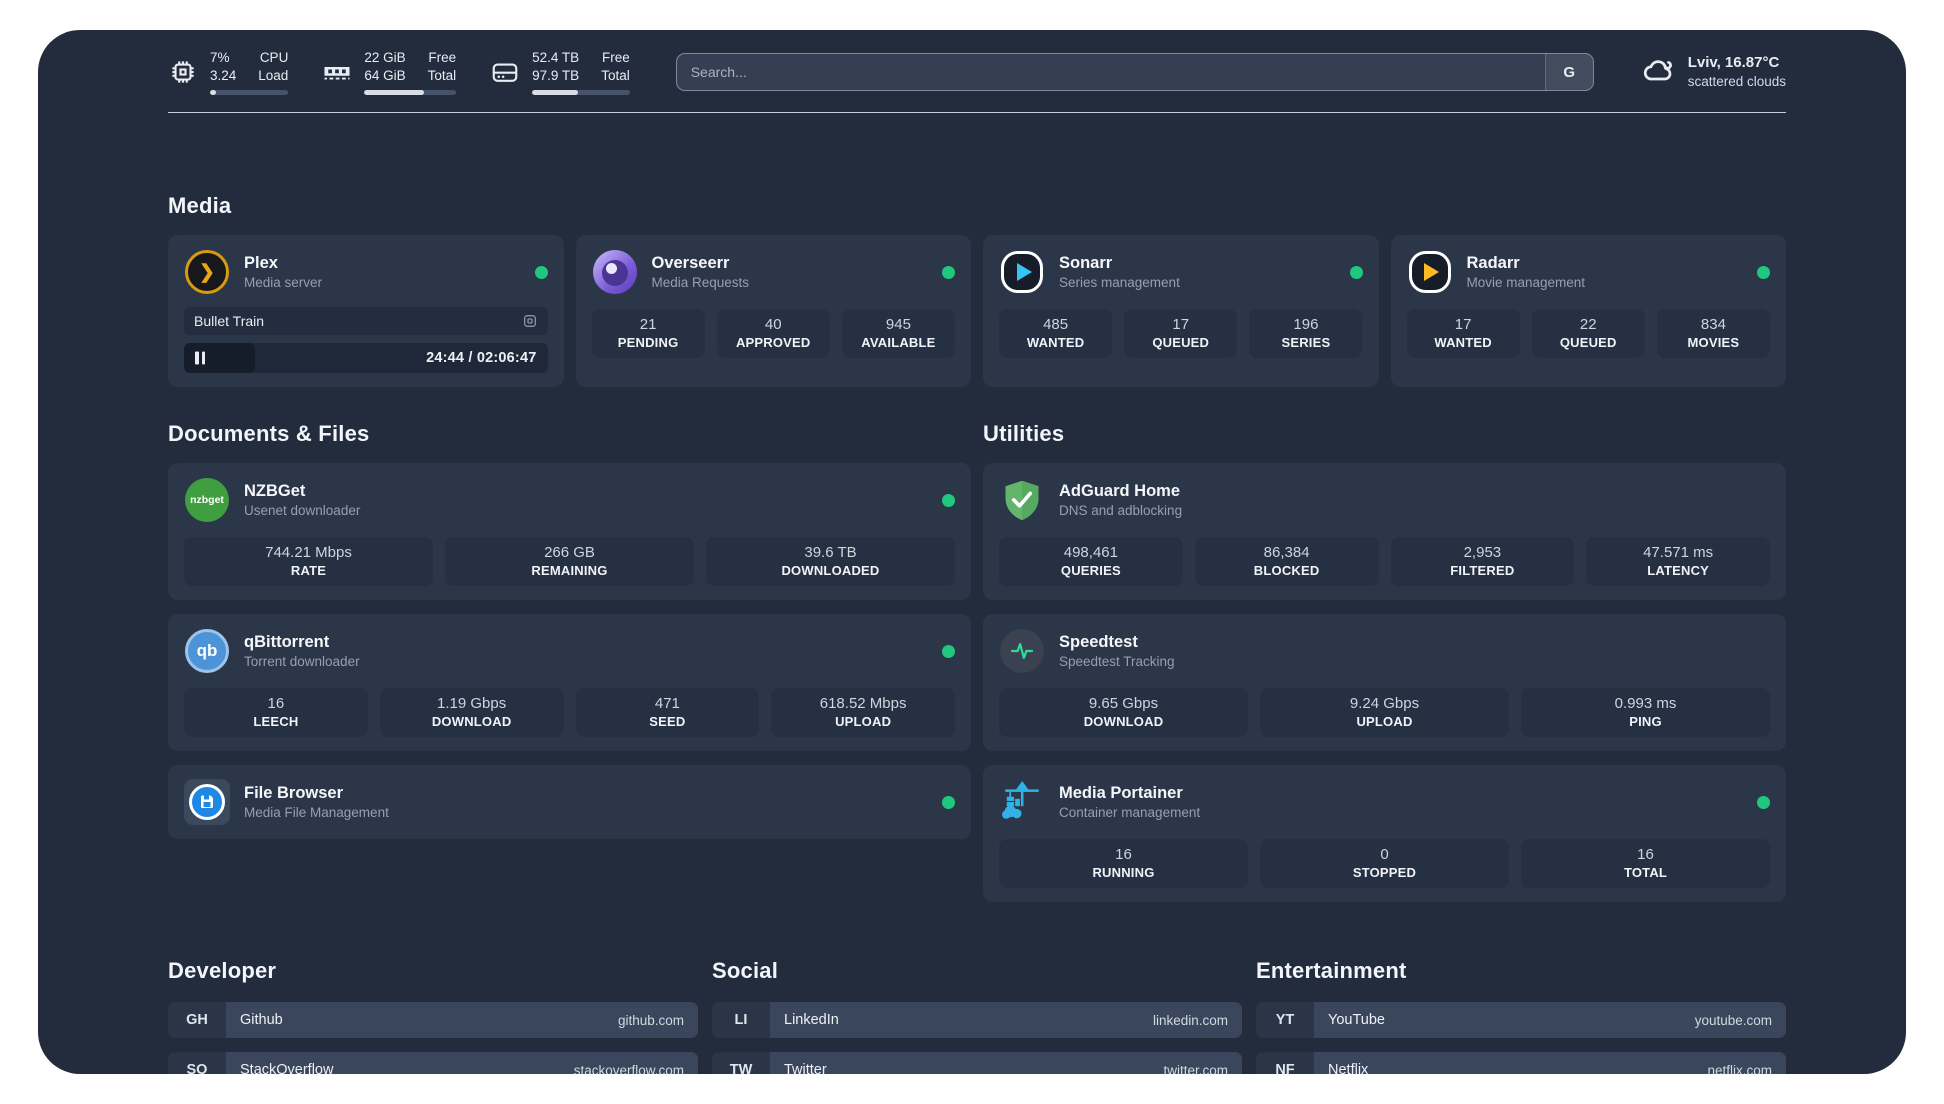 This screenshot has width=1944, height=1104. Describe the element at coordinates (308, 561) in the screenshot. I see `stat-rate: 744.21 Mbps RATE` at that location.